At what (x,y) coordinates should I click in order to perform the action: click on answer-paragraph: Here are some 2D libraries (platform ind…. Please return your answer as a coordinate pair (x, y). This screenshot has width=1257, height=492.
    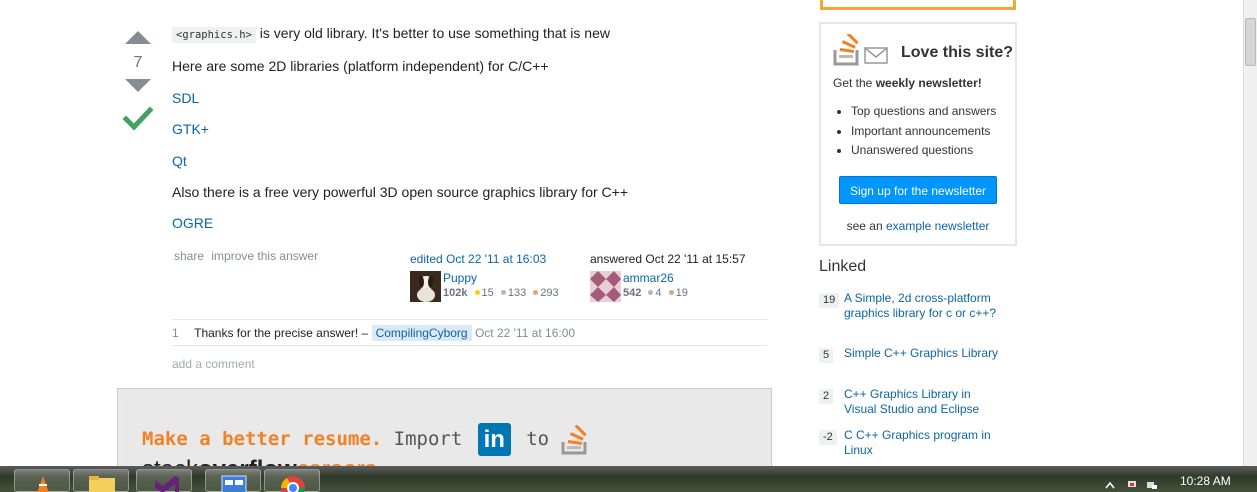
    Looking at the image, I should click on (360, 66).